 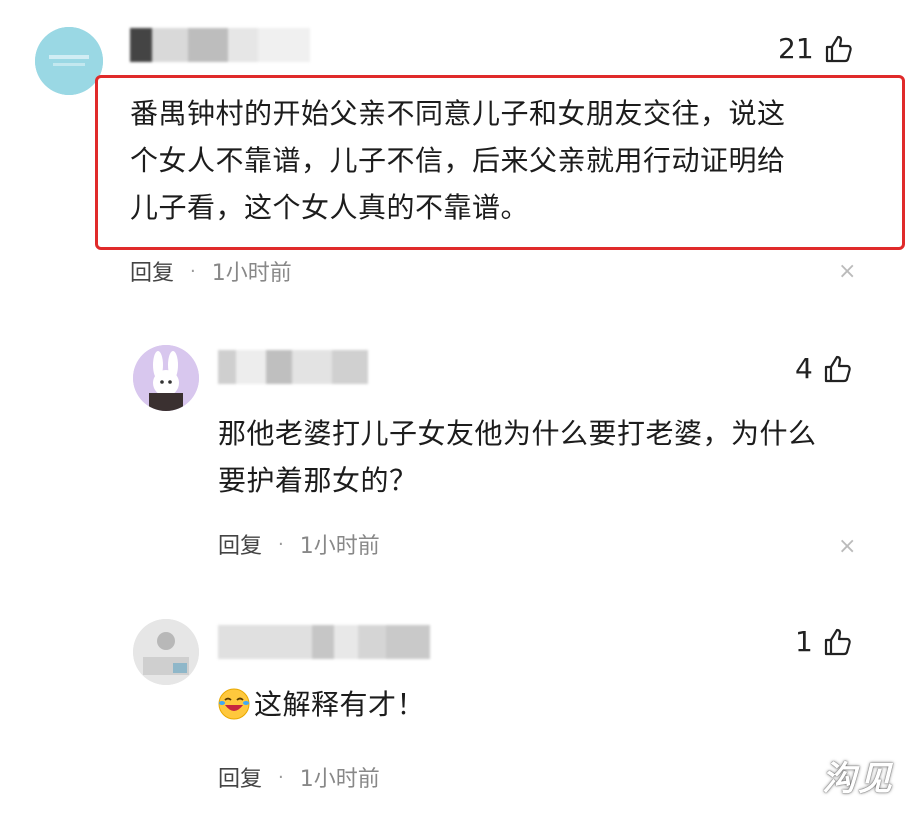 I want to click on laughing-crying-emoji-icon, so click(x=234, y=704).